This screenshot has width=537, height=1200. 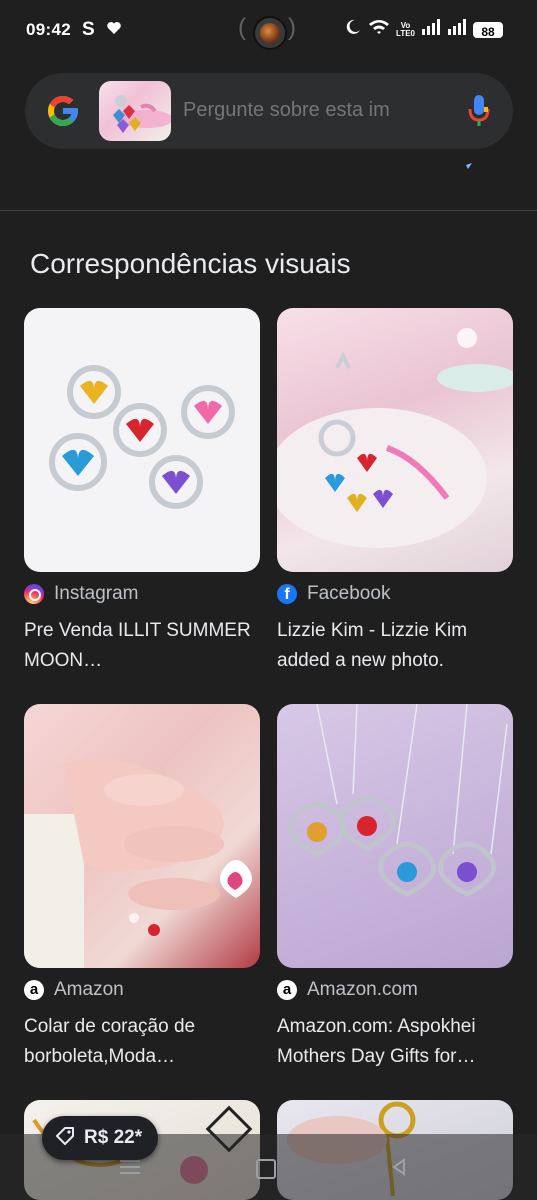 What do you see at coordinates (268, 210) in the screenshot?
I see `divider` at bounding box center [268, 210].